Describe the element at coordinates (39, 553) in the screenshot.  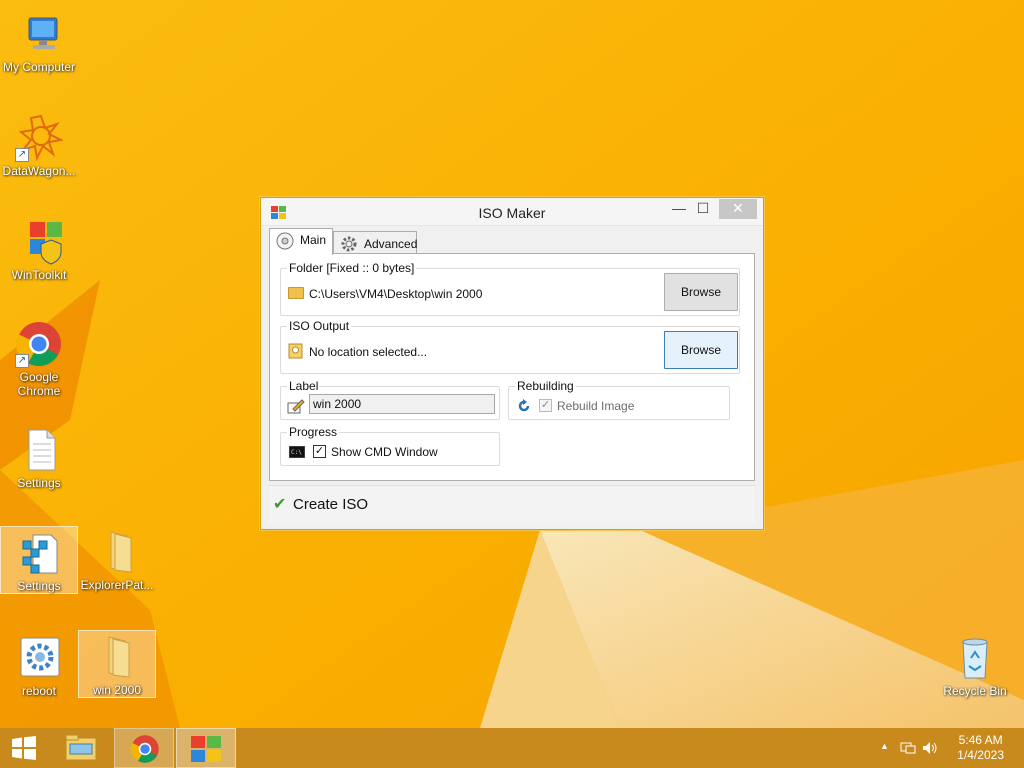
I see `registry-icon` at that location.